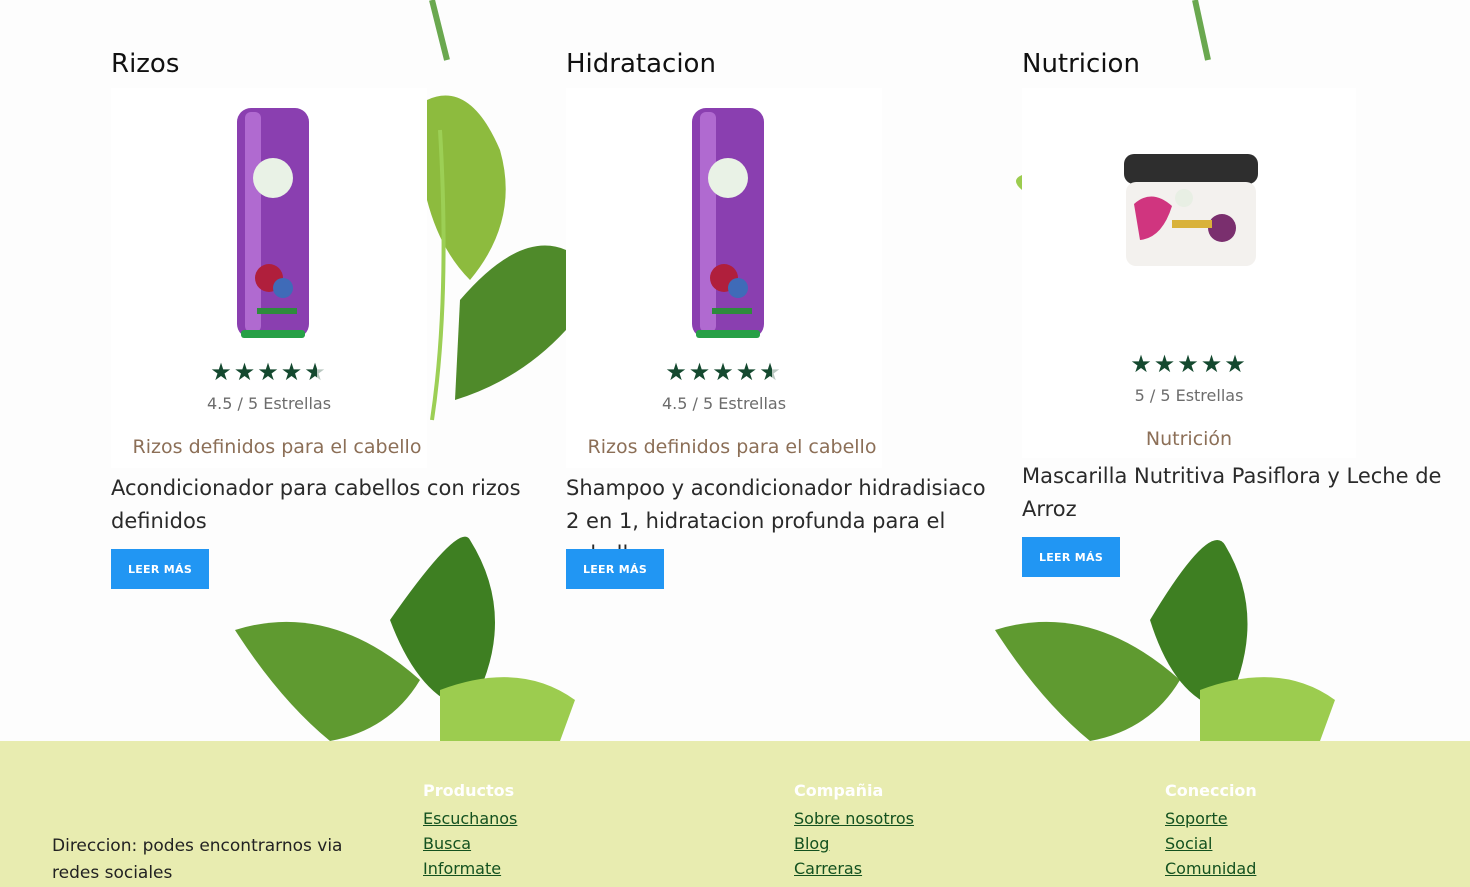 This screenshot has width=1470, height=887. Describe the element at coordinates (854, 818) in the screenshot. I see `footer-link: Sobre nosotros` at that location.